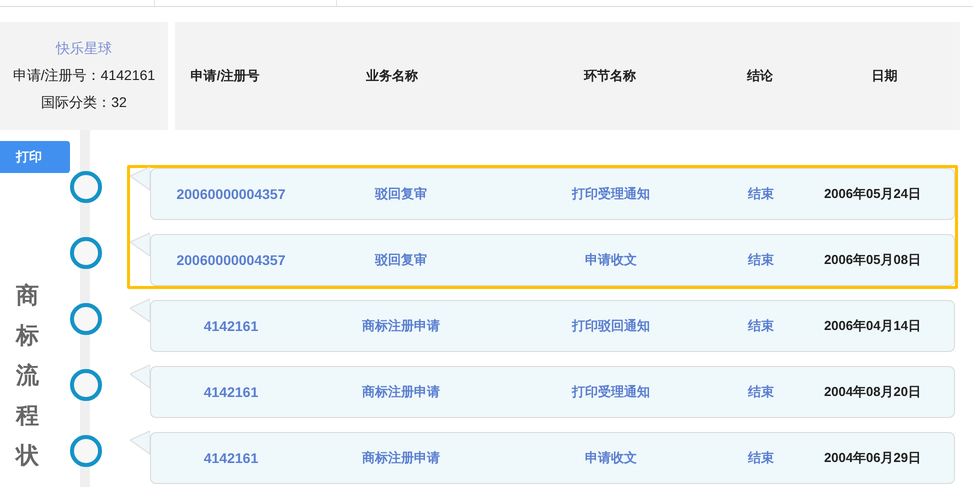 This screenshot has width=973, height=487. I want to click on date: 2006年05月24日, so click(872, 194).